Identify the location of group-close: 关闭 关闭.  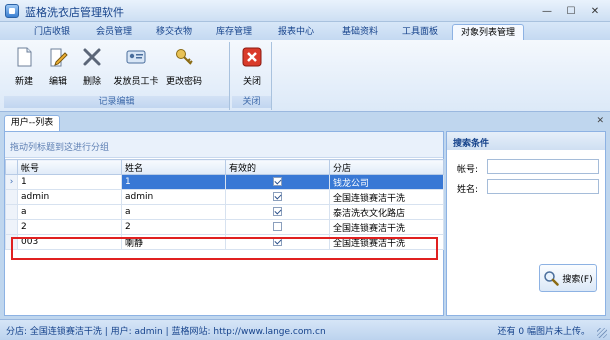
(252, 76).